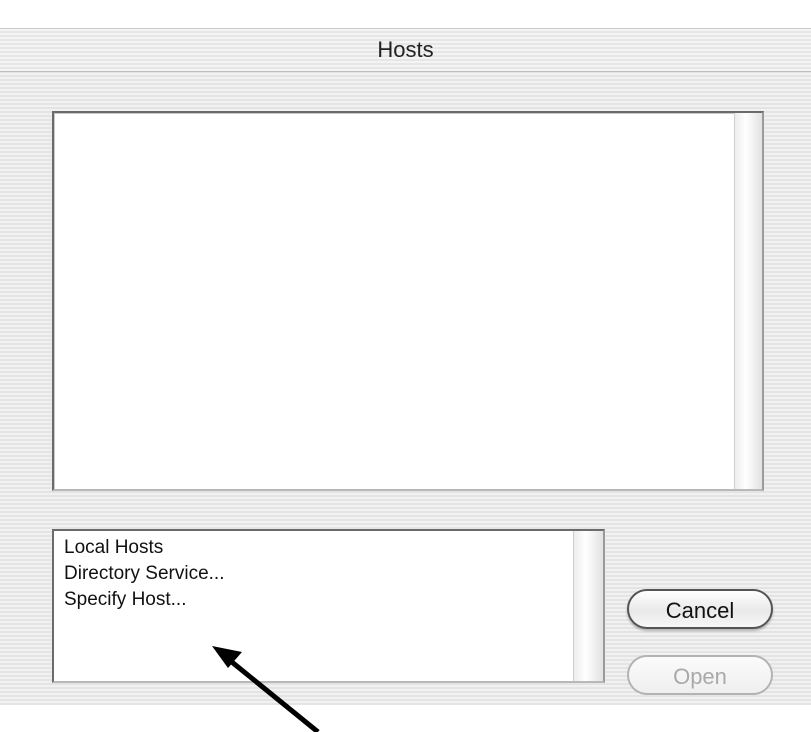  What do you see at coordinates (113, 548) in the screenshot?
I see `list-item-local-hosts: Local Hosts` at bounding box center [113, 548].